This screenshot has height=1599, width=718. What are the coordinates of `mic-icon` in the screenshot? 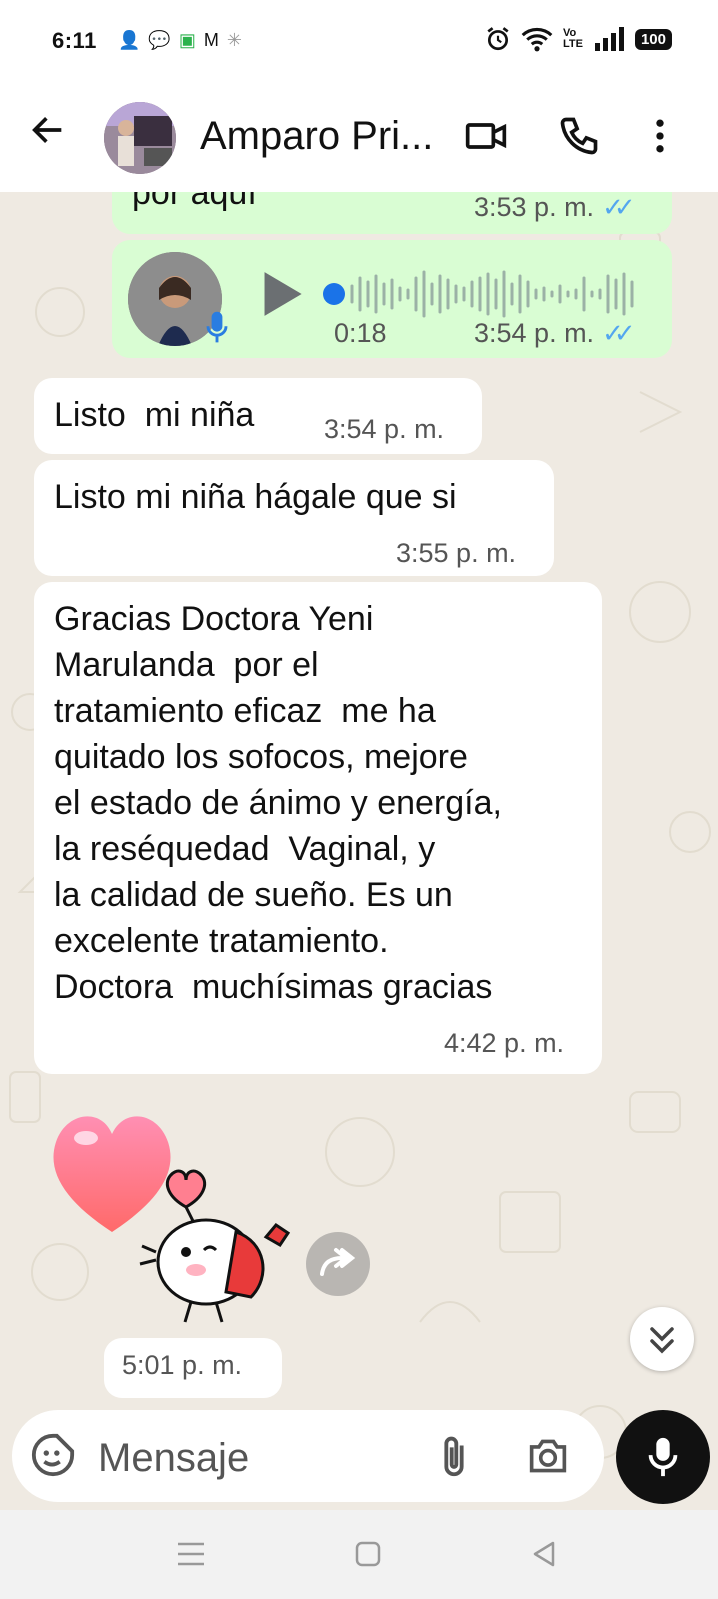 It's located at (663, 1457).